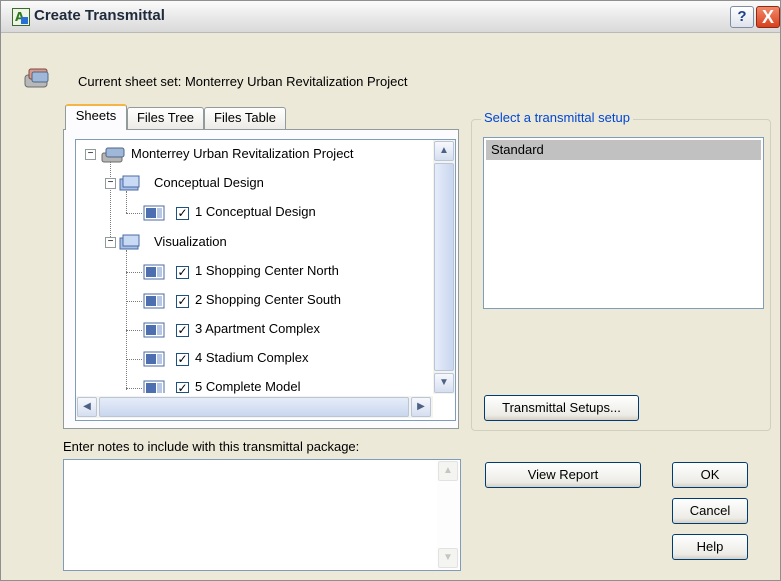 This screenshot has width=781, height=581. I want to click on help-button: Help, so click(710, 547).